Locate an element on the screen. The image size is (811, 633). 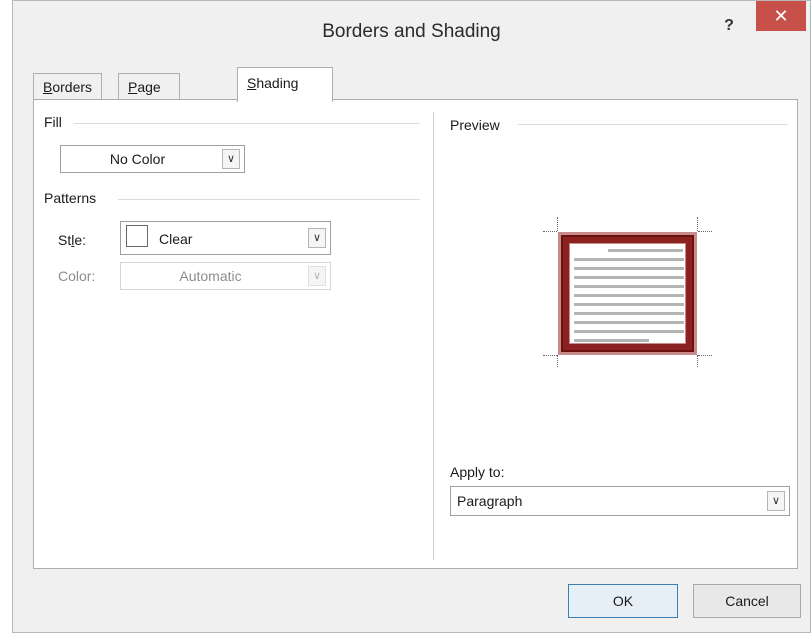
fill-color-dropdown: No Color ∨ is located at coordinates (152, 159).